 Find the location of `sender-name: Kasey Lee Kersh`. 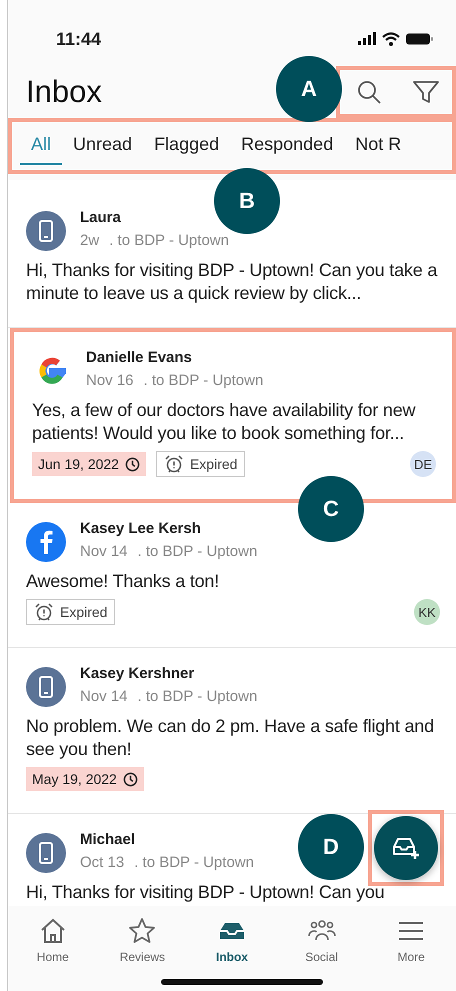

sender-name: Kasey Lee Kersh is located at coordinates (141, 528).